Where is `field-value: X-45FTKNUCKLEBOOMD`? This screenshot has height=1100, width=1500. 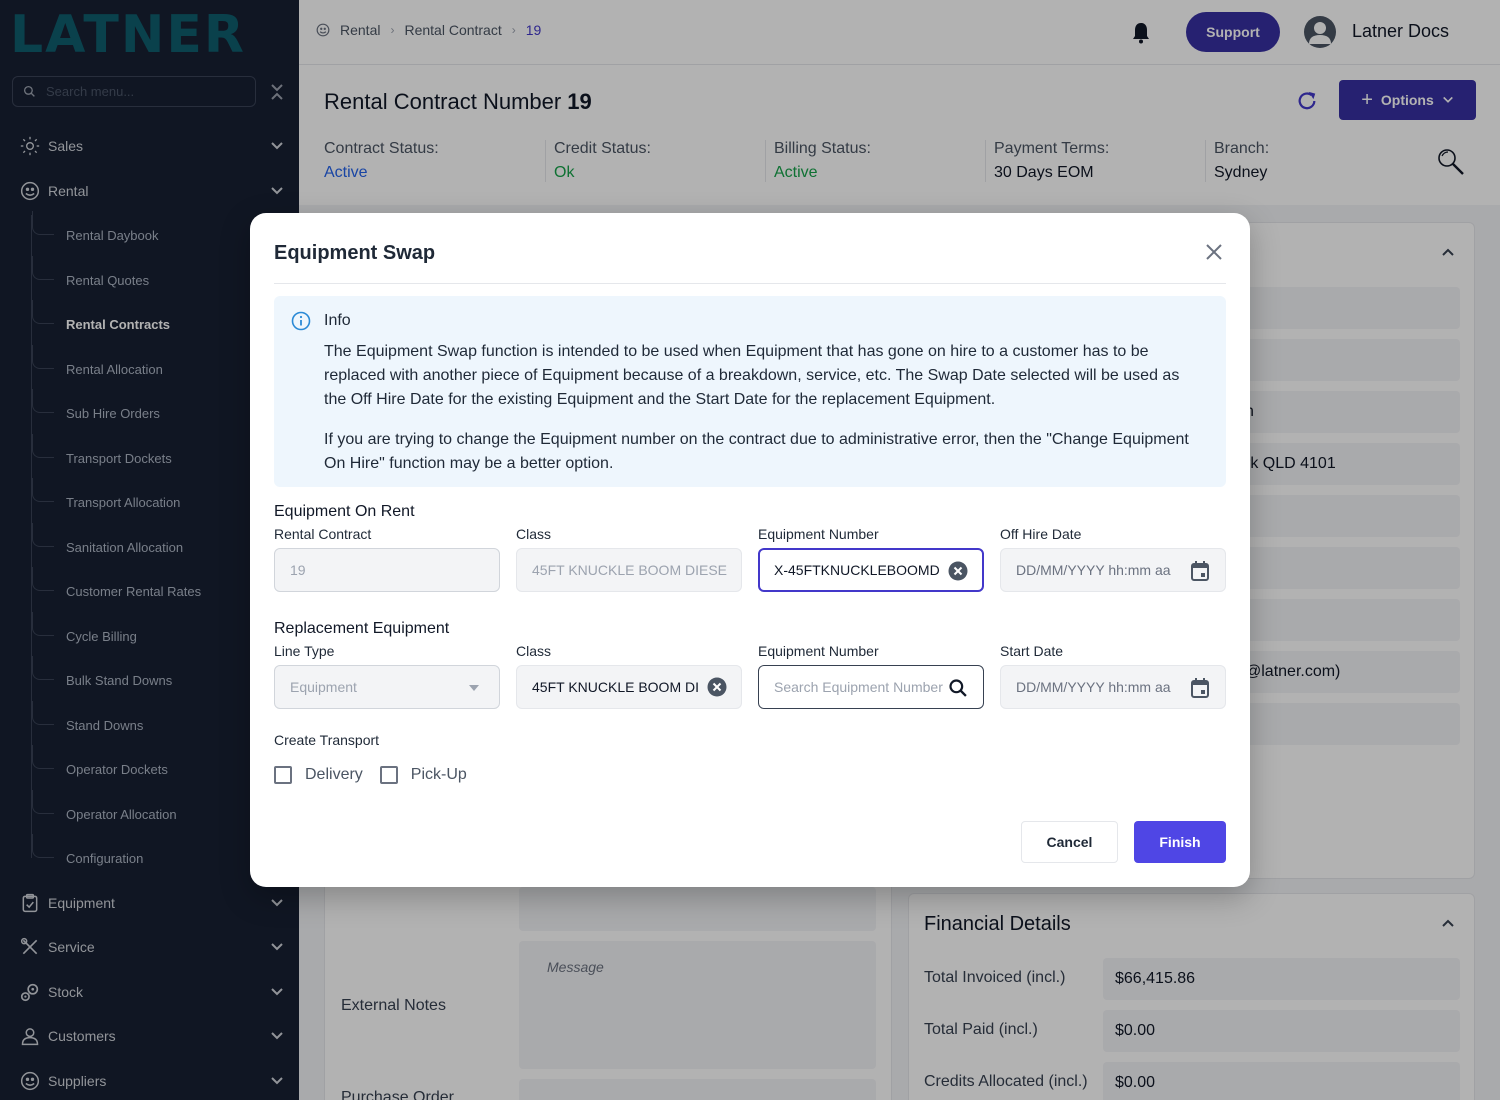 field-value: X-45FTKNUCKLEBOOMD is located at coordinates (857, 570).